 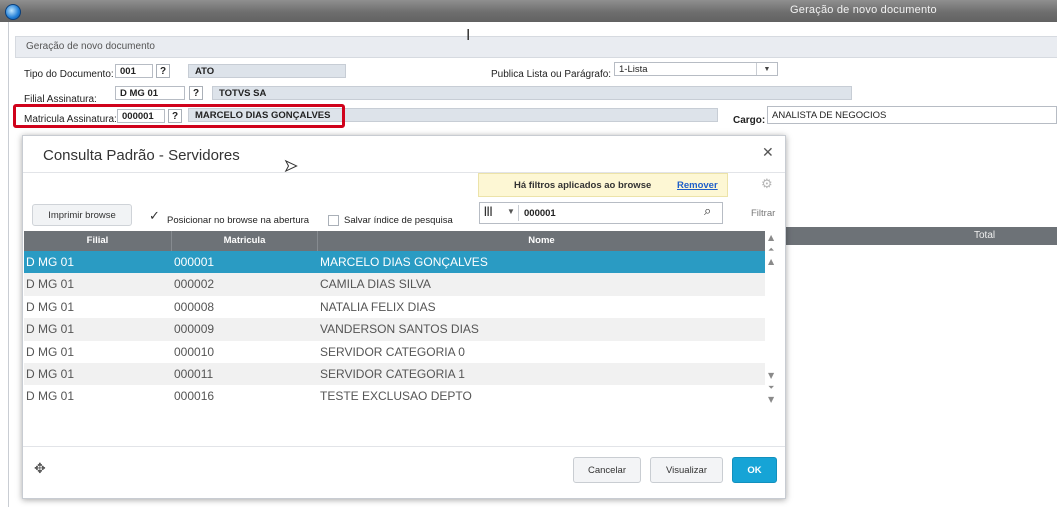 What do you see at coordinates (82, 215) in the screenshot?
I see `print-browse-button: Imprimir browse` at bounding box center [82, 215].